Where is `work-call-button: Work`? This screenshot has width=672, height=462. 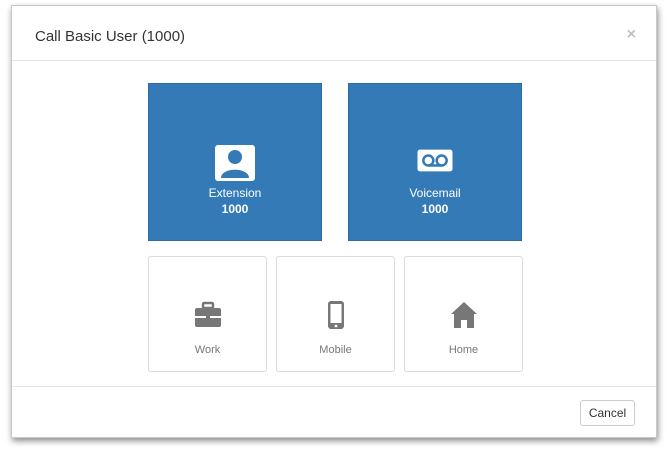 work-call-button: Work is located at coordinates (207, 314).